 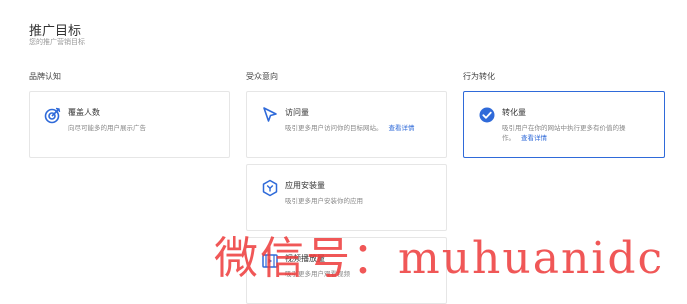 I want to click on reach-card: 覆盖人数 向尽可能多的用户展示广告, so click(x=129, y=124).